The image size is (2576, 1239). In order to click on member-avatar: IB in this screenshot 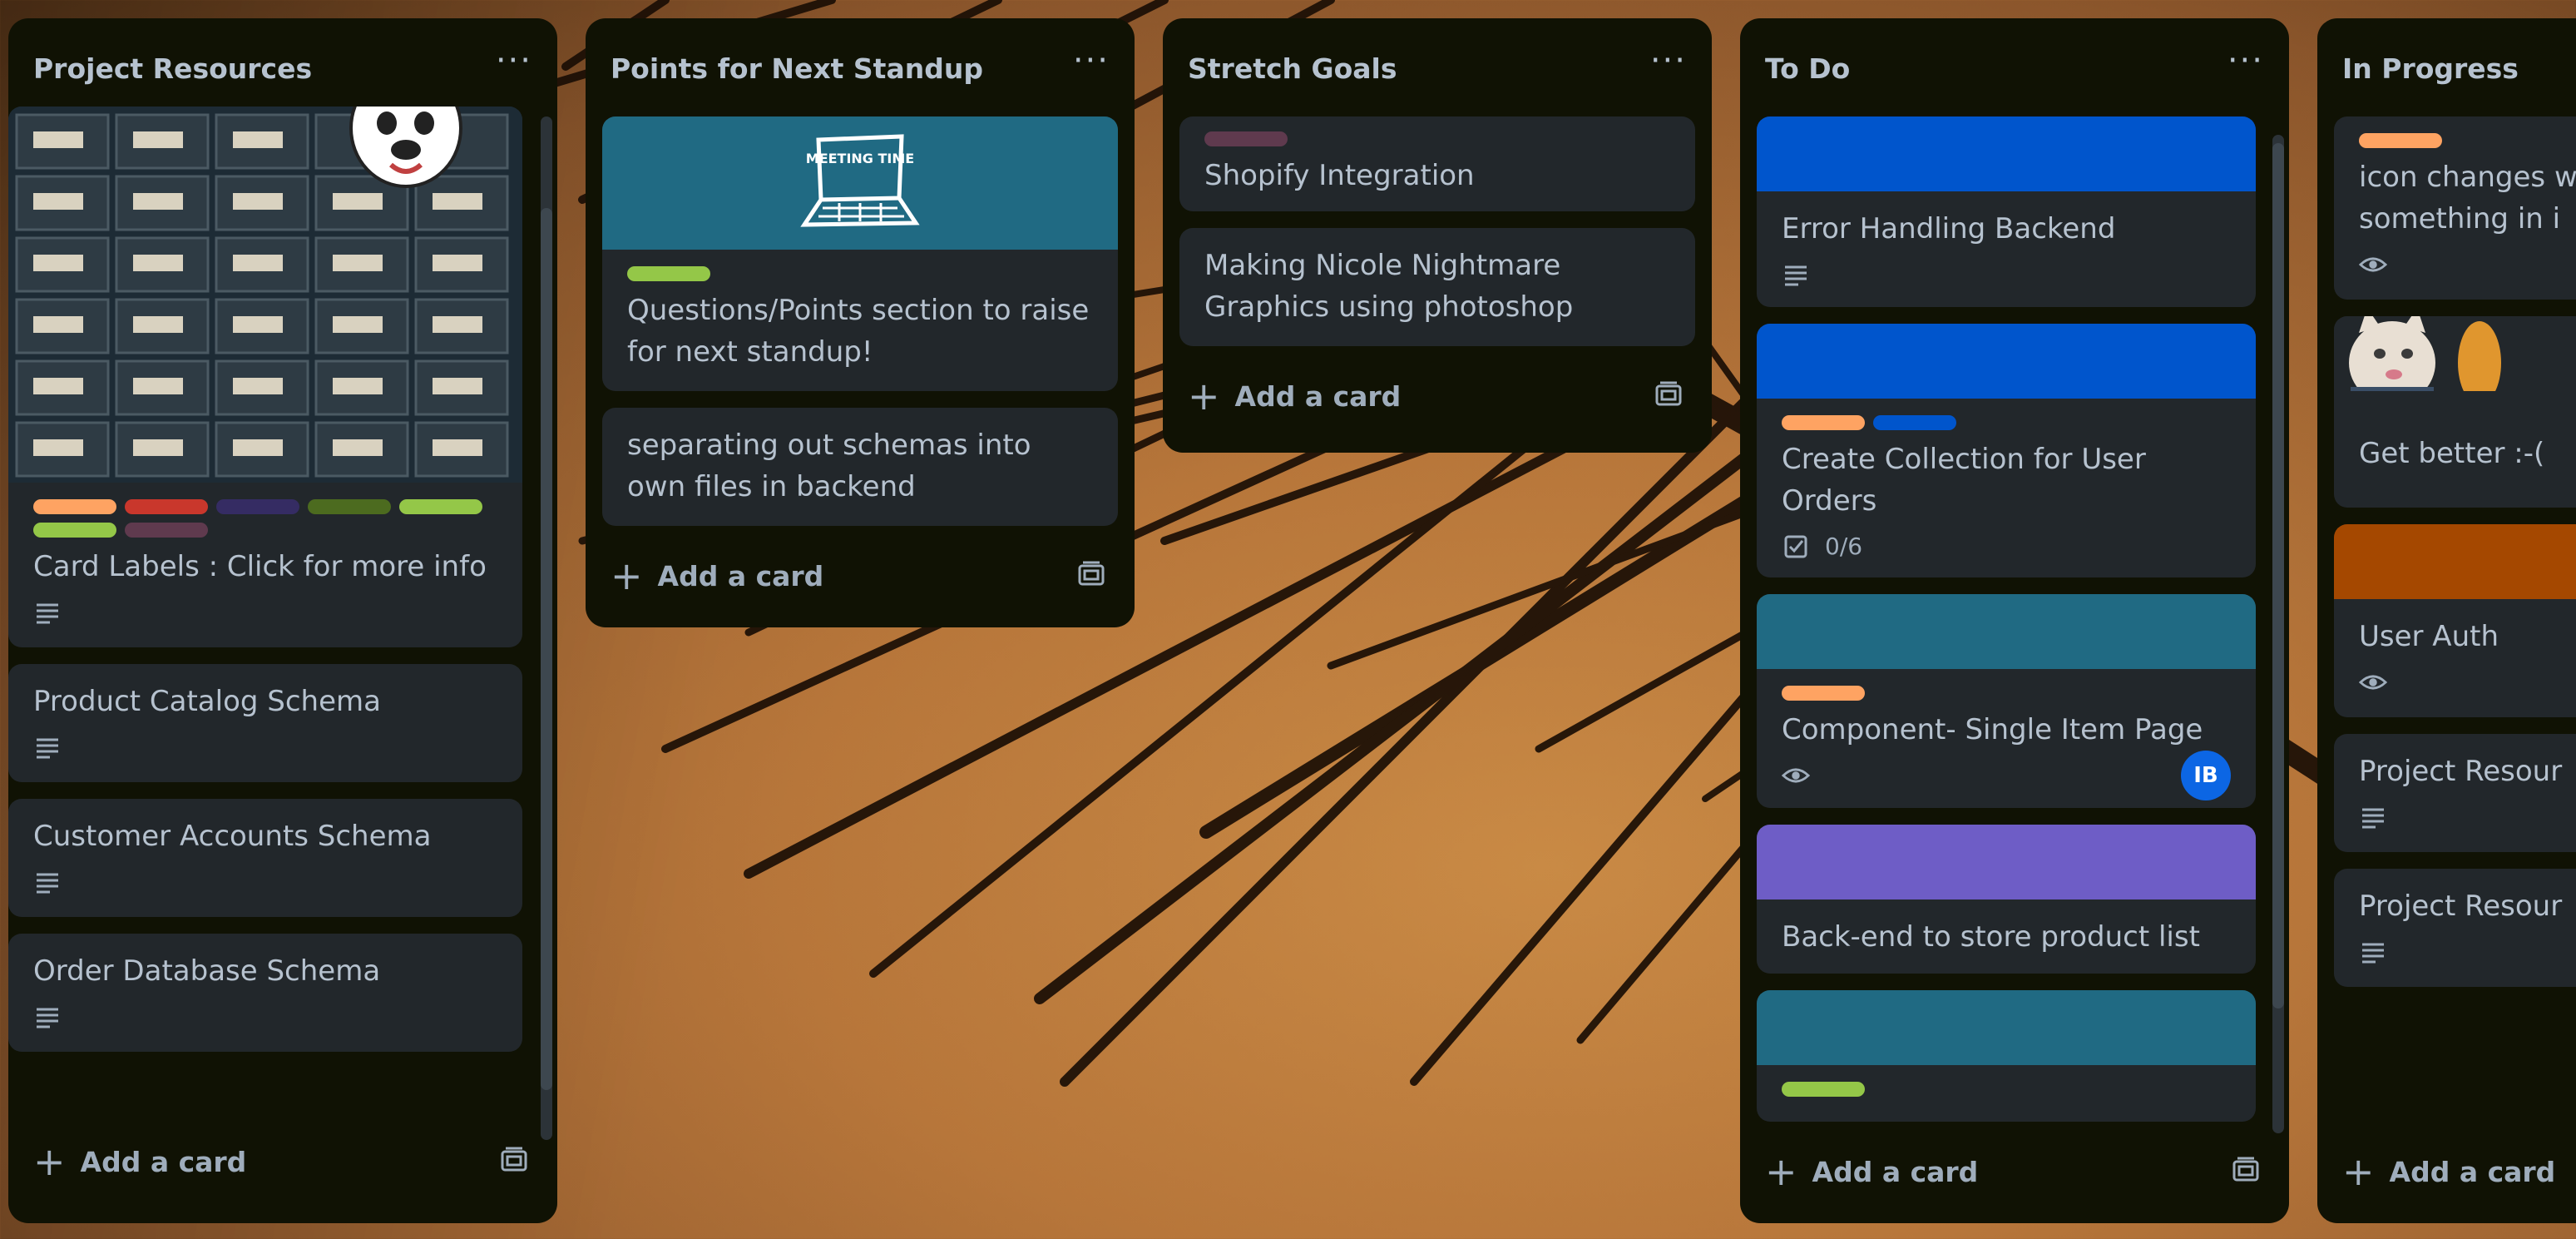, I will do `click(2206, 776)`.